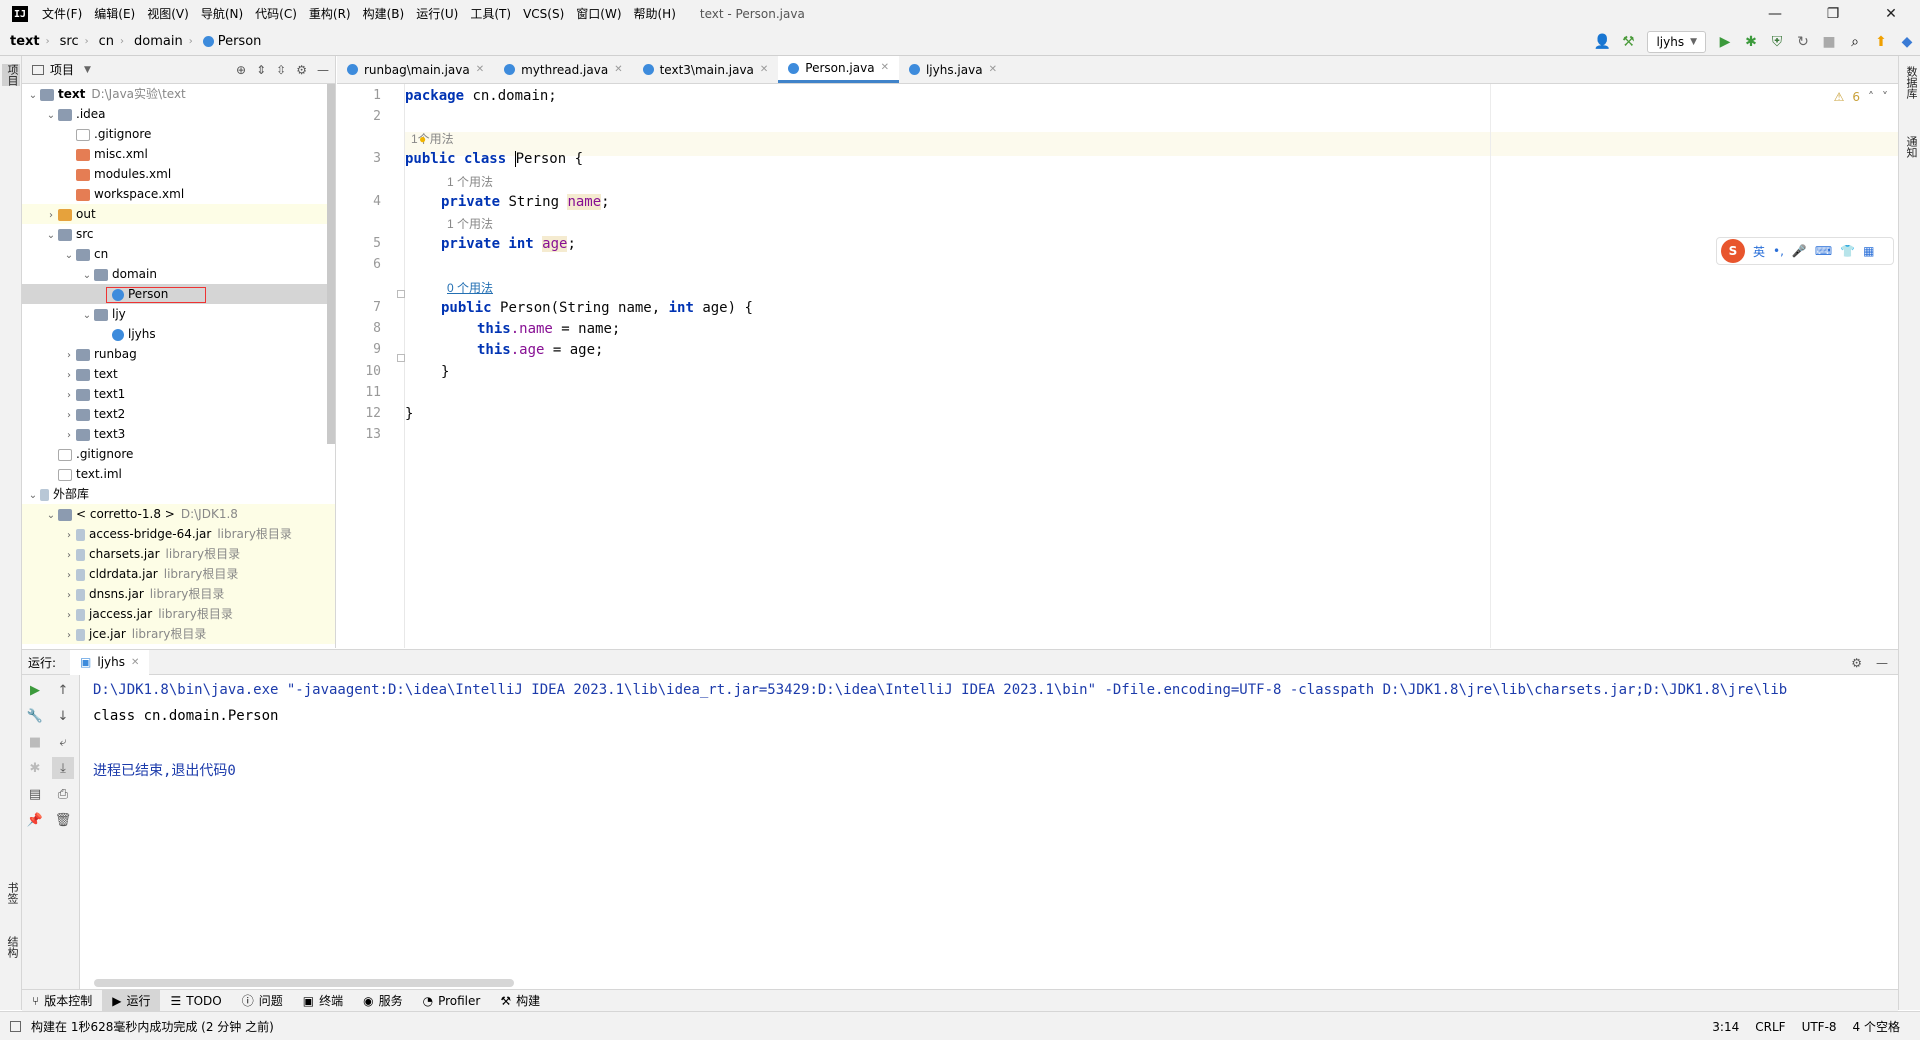  What do you see at coordinates (1759, 251) in the screenshot?
I see `ime-language-label: 英` at bounding box center [1759, 251].